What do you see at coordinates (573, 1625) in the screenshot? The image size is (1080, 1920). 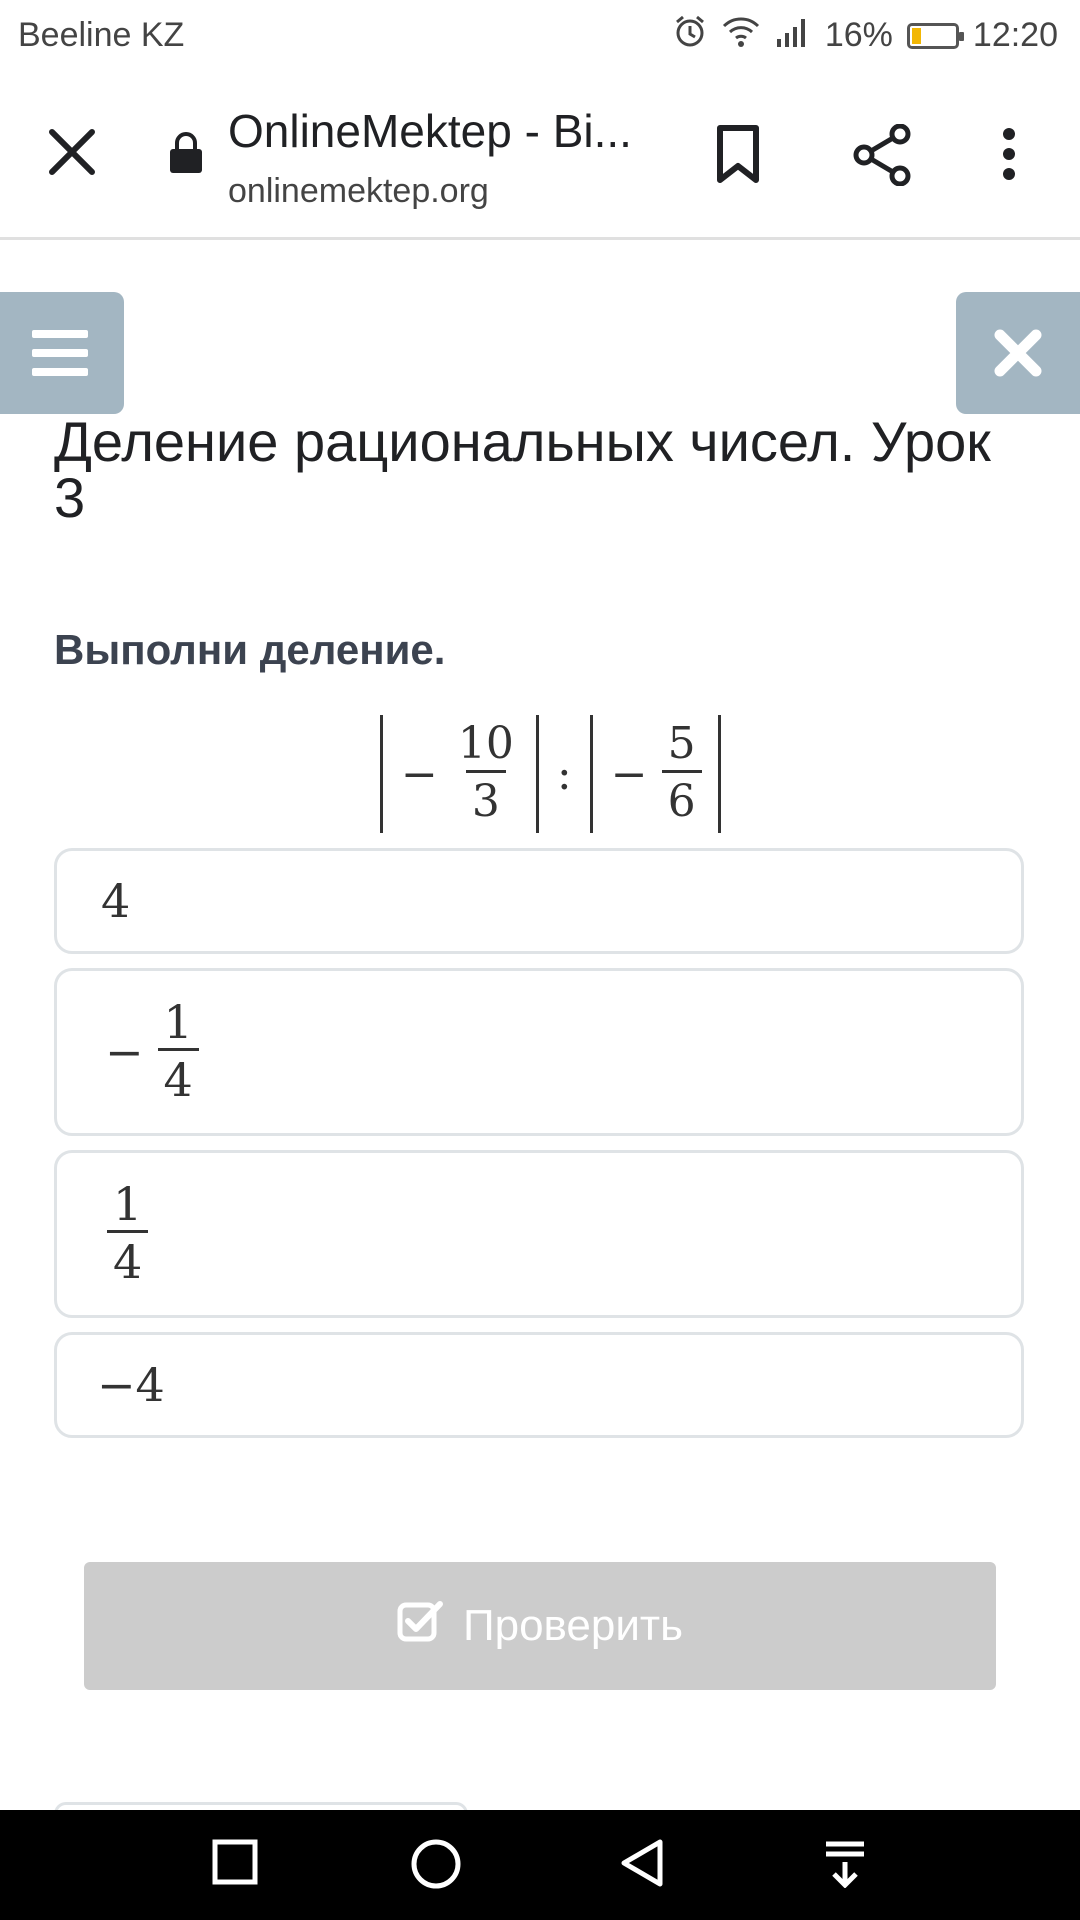 I see `check-button-label: Проверить` at bounding box center [573, 1625].